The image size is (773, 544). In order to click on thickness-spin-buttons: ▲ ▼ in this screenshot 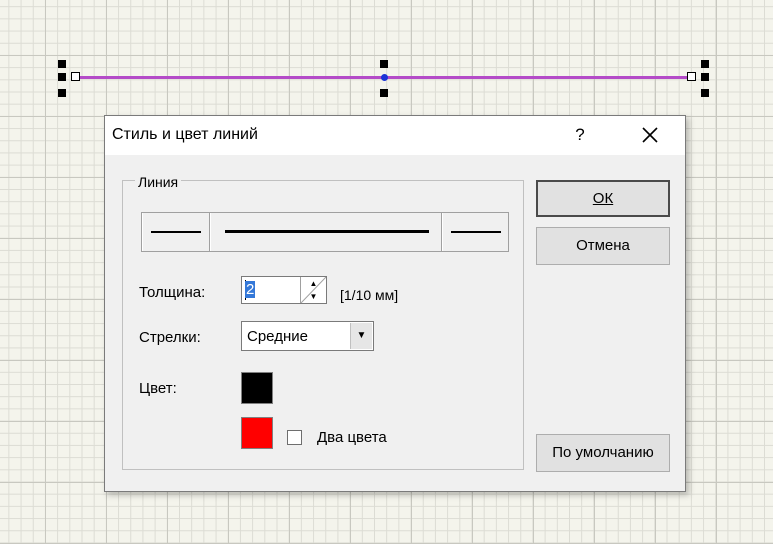, I will do `click(313, 290)`.